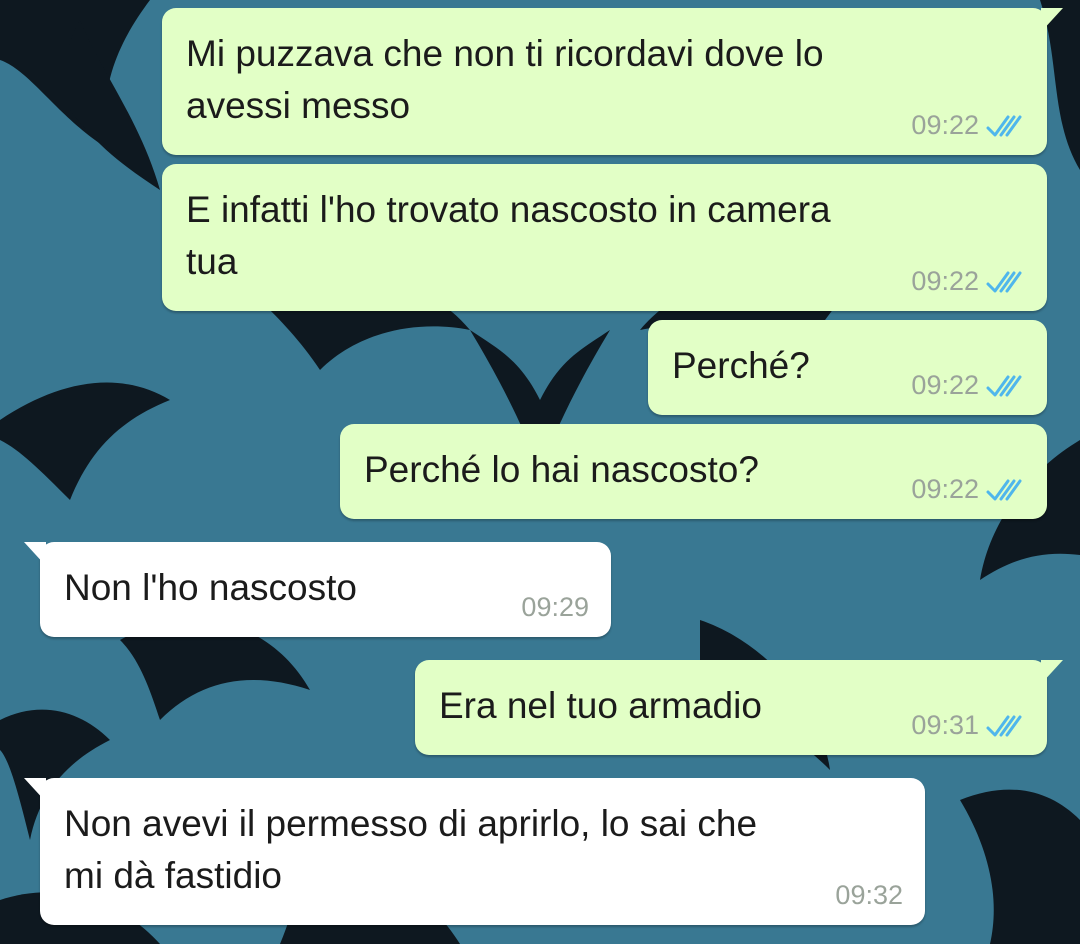 Image resolution: width=1080 pixels, height=944 pixels. I want to click on message-meta: 09:29, so click(555, 607).